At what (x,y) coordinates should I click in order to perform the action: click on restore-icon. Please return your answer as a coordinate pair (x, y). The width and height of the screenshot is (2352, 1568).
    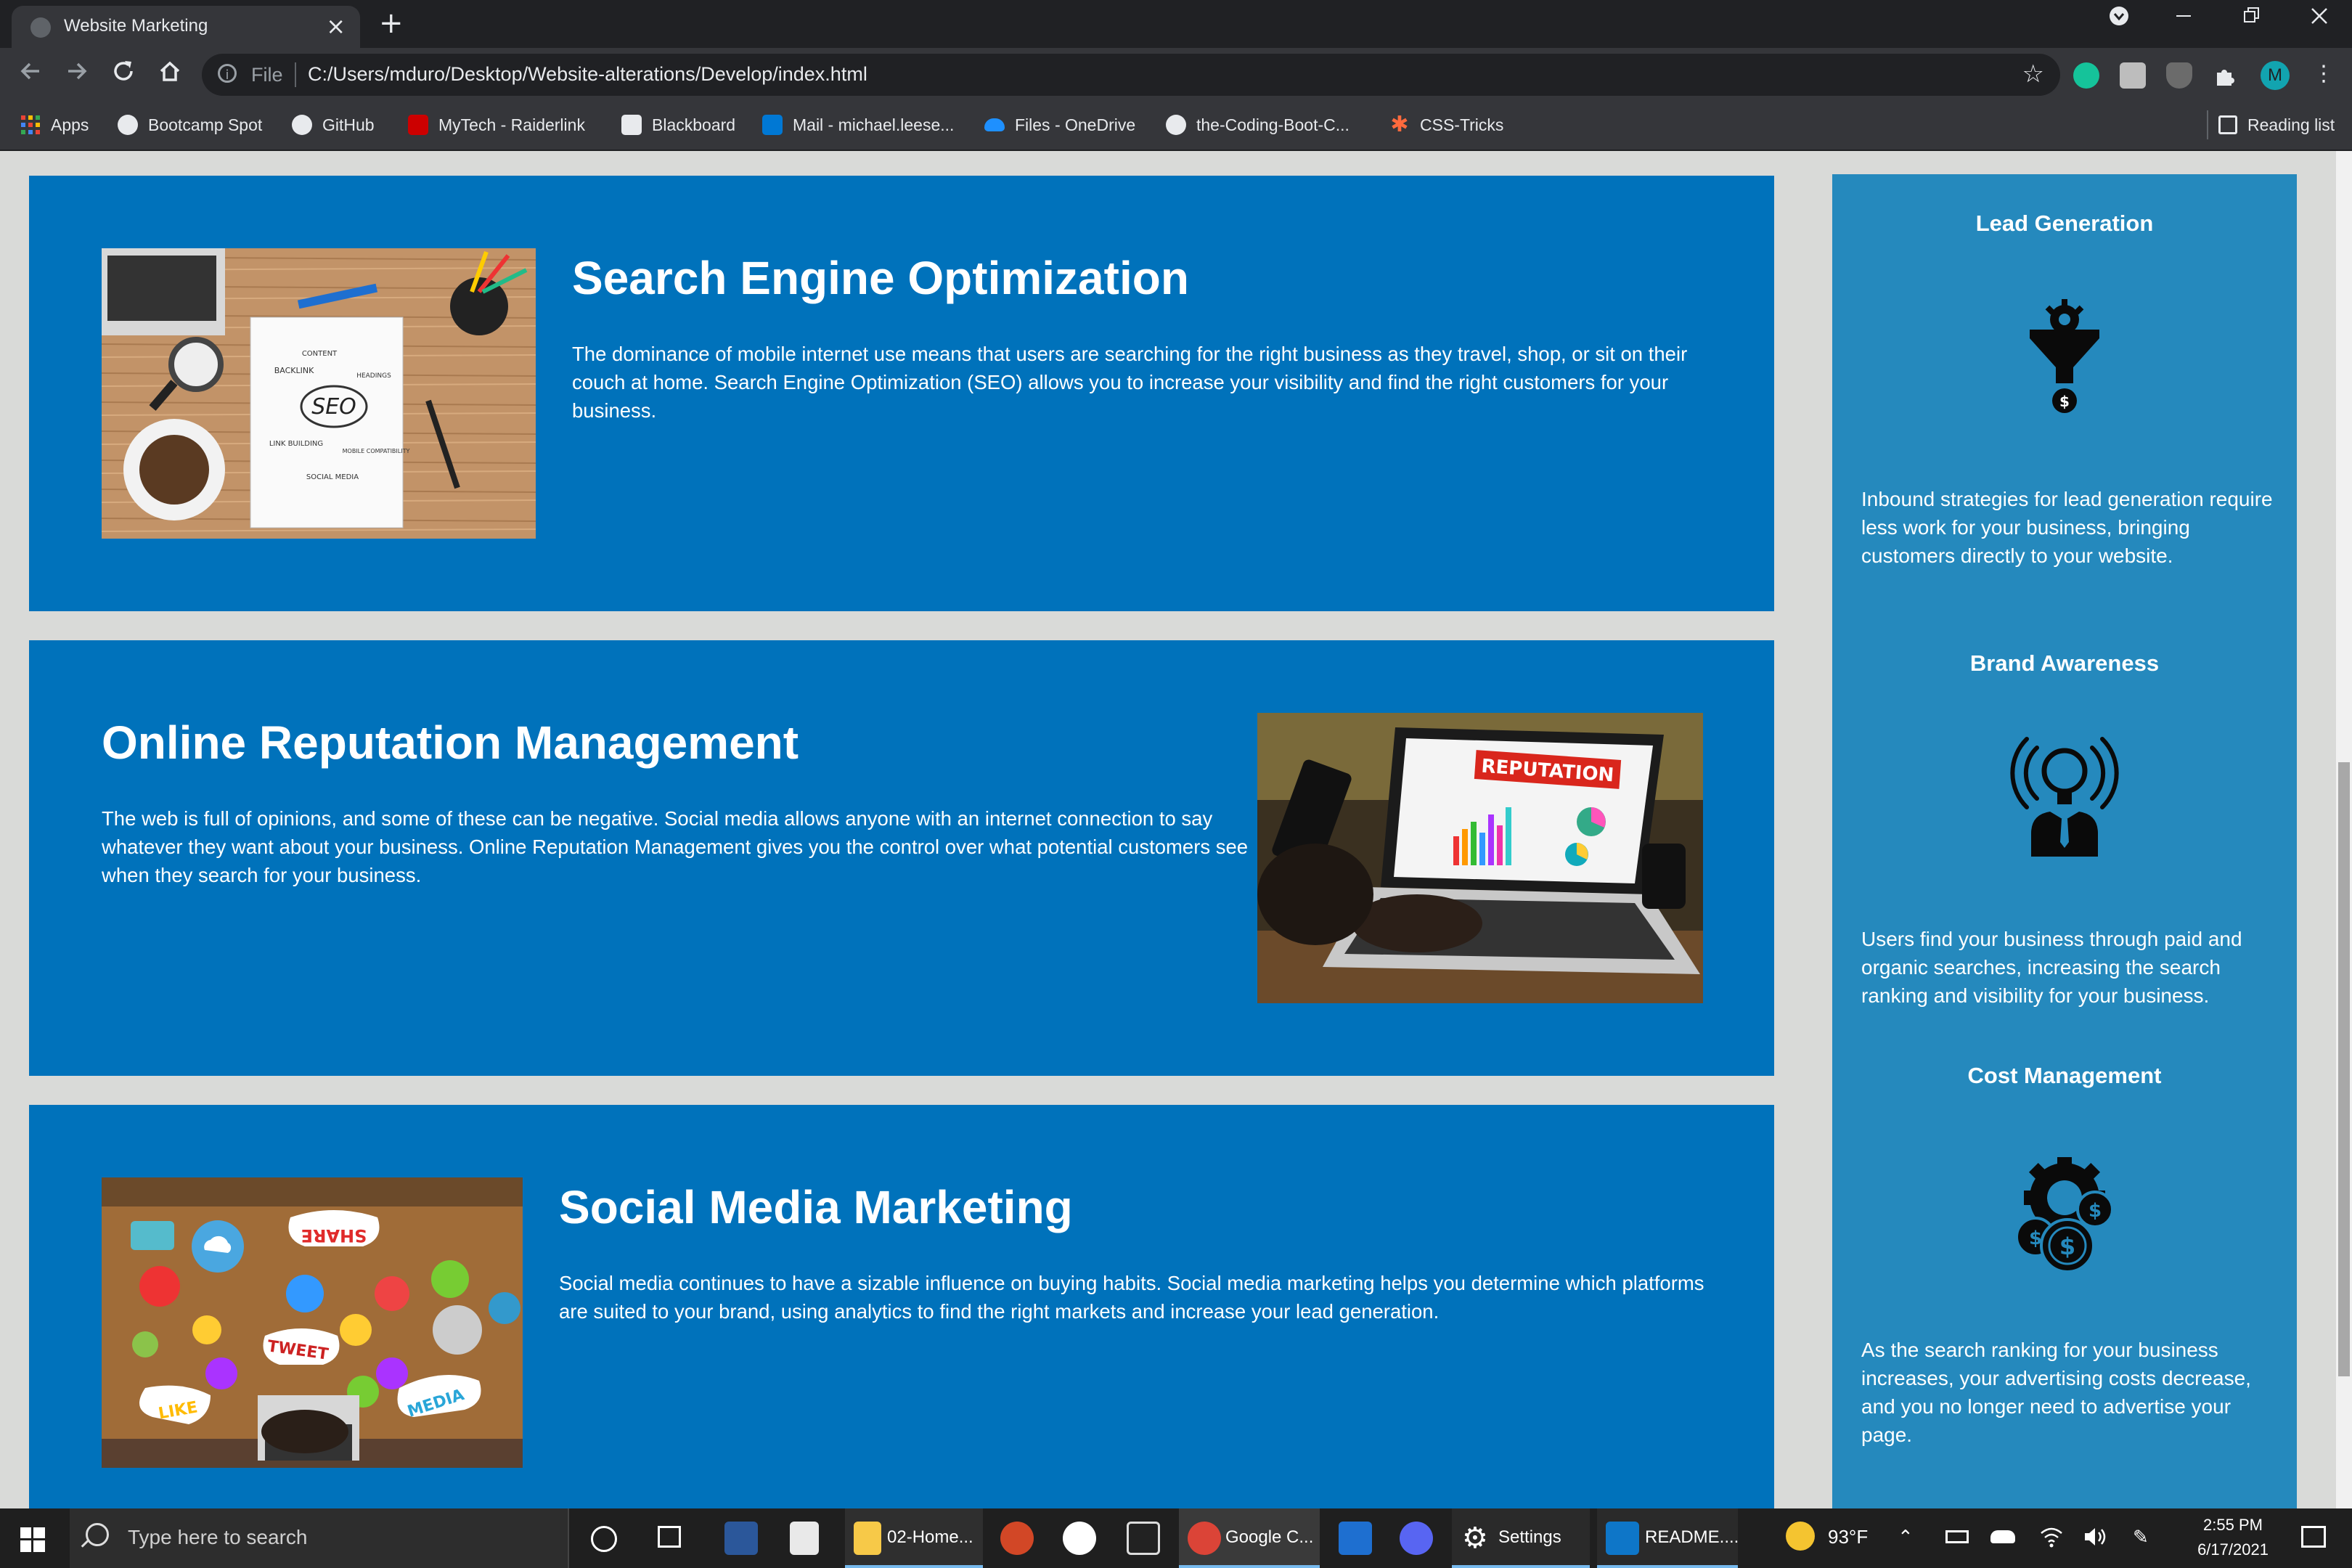
    Looking at the image, I should click on (2252, 20).